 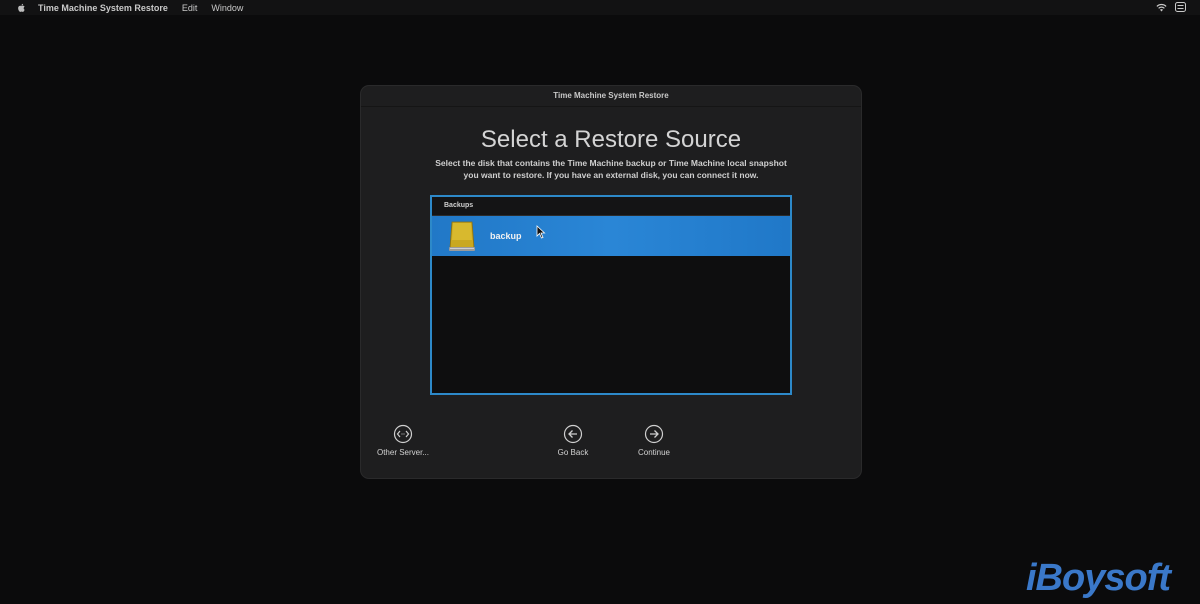 I want to click on restore-source-list: Backups backup, so click(x=611, y=295).